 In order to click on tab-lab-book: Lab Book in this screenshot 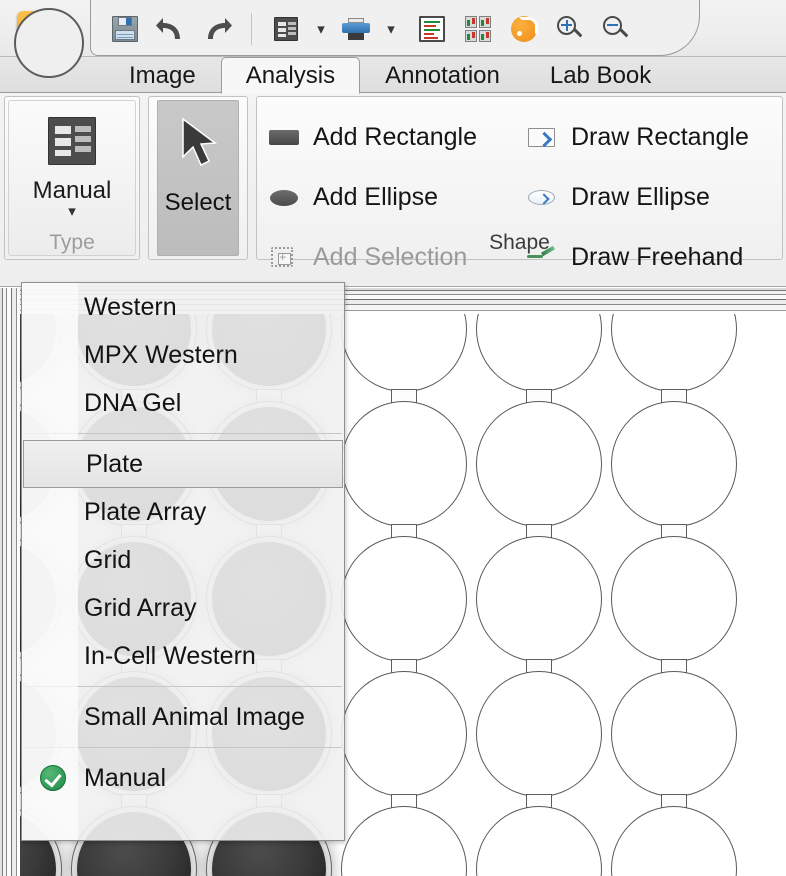, I will do `click(600, 76)`.